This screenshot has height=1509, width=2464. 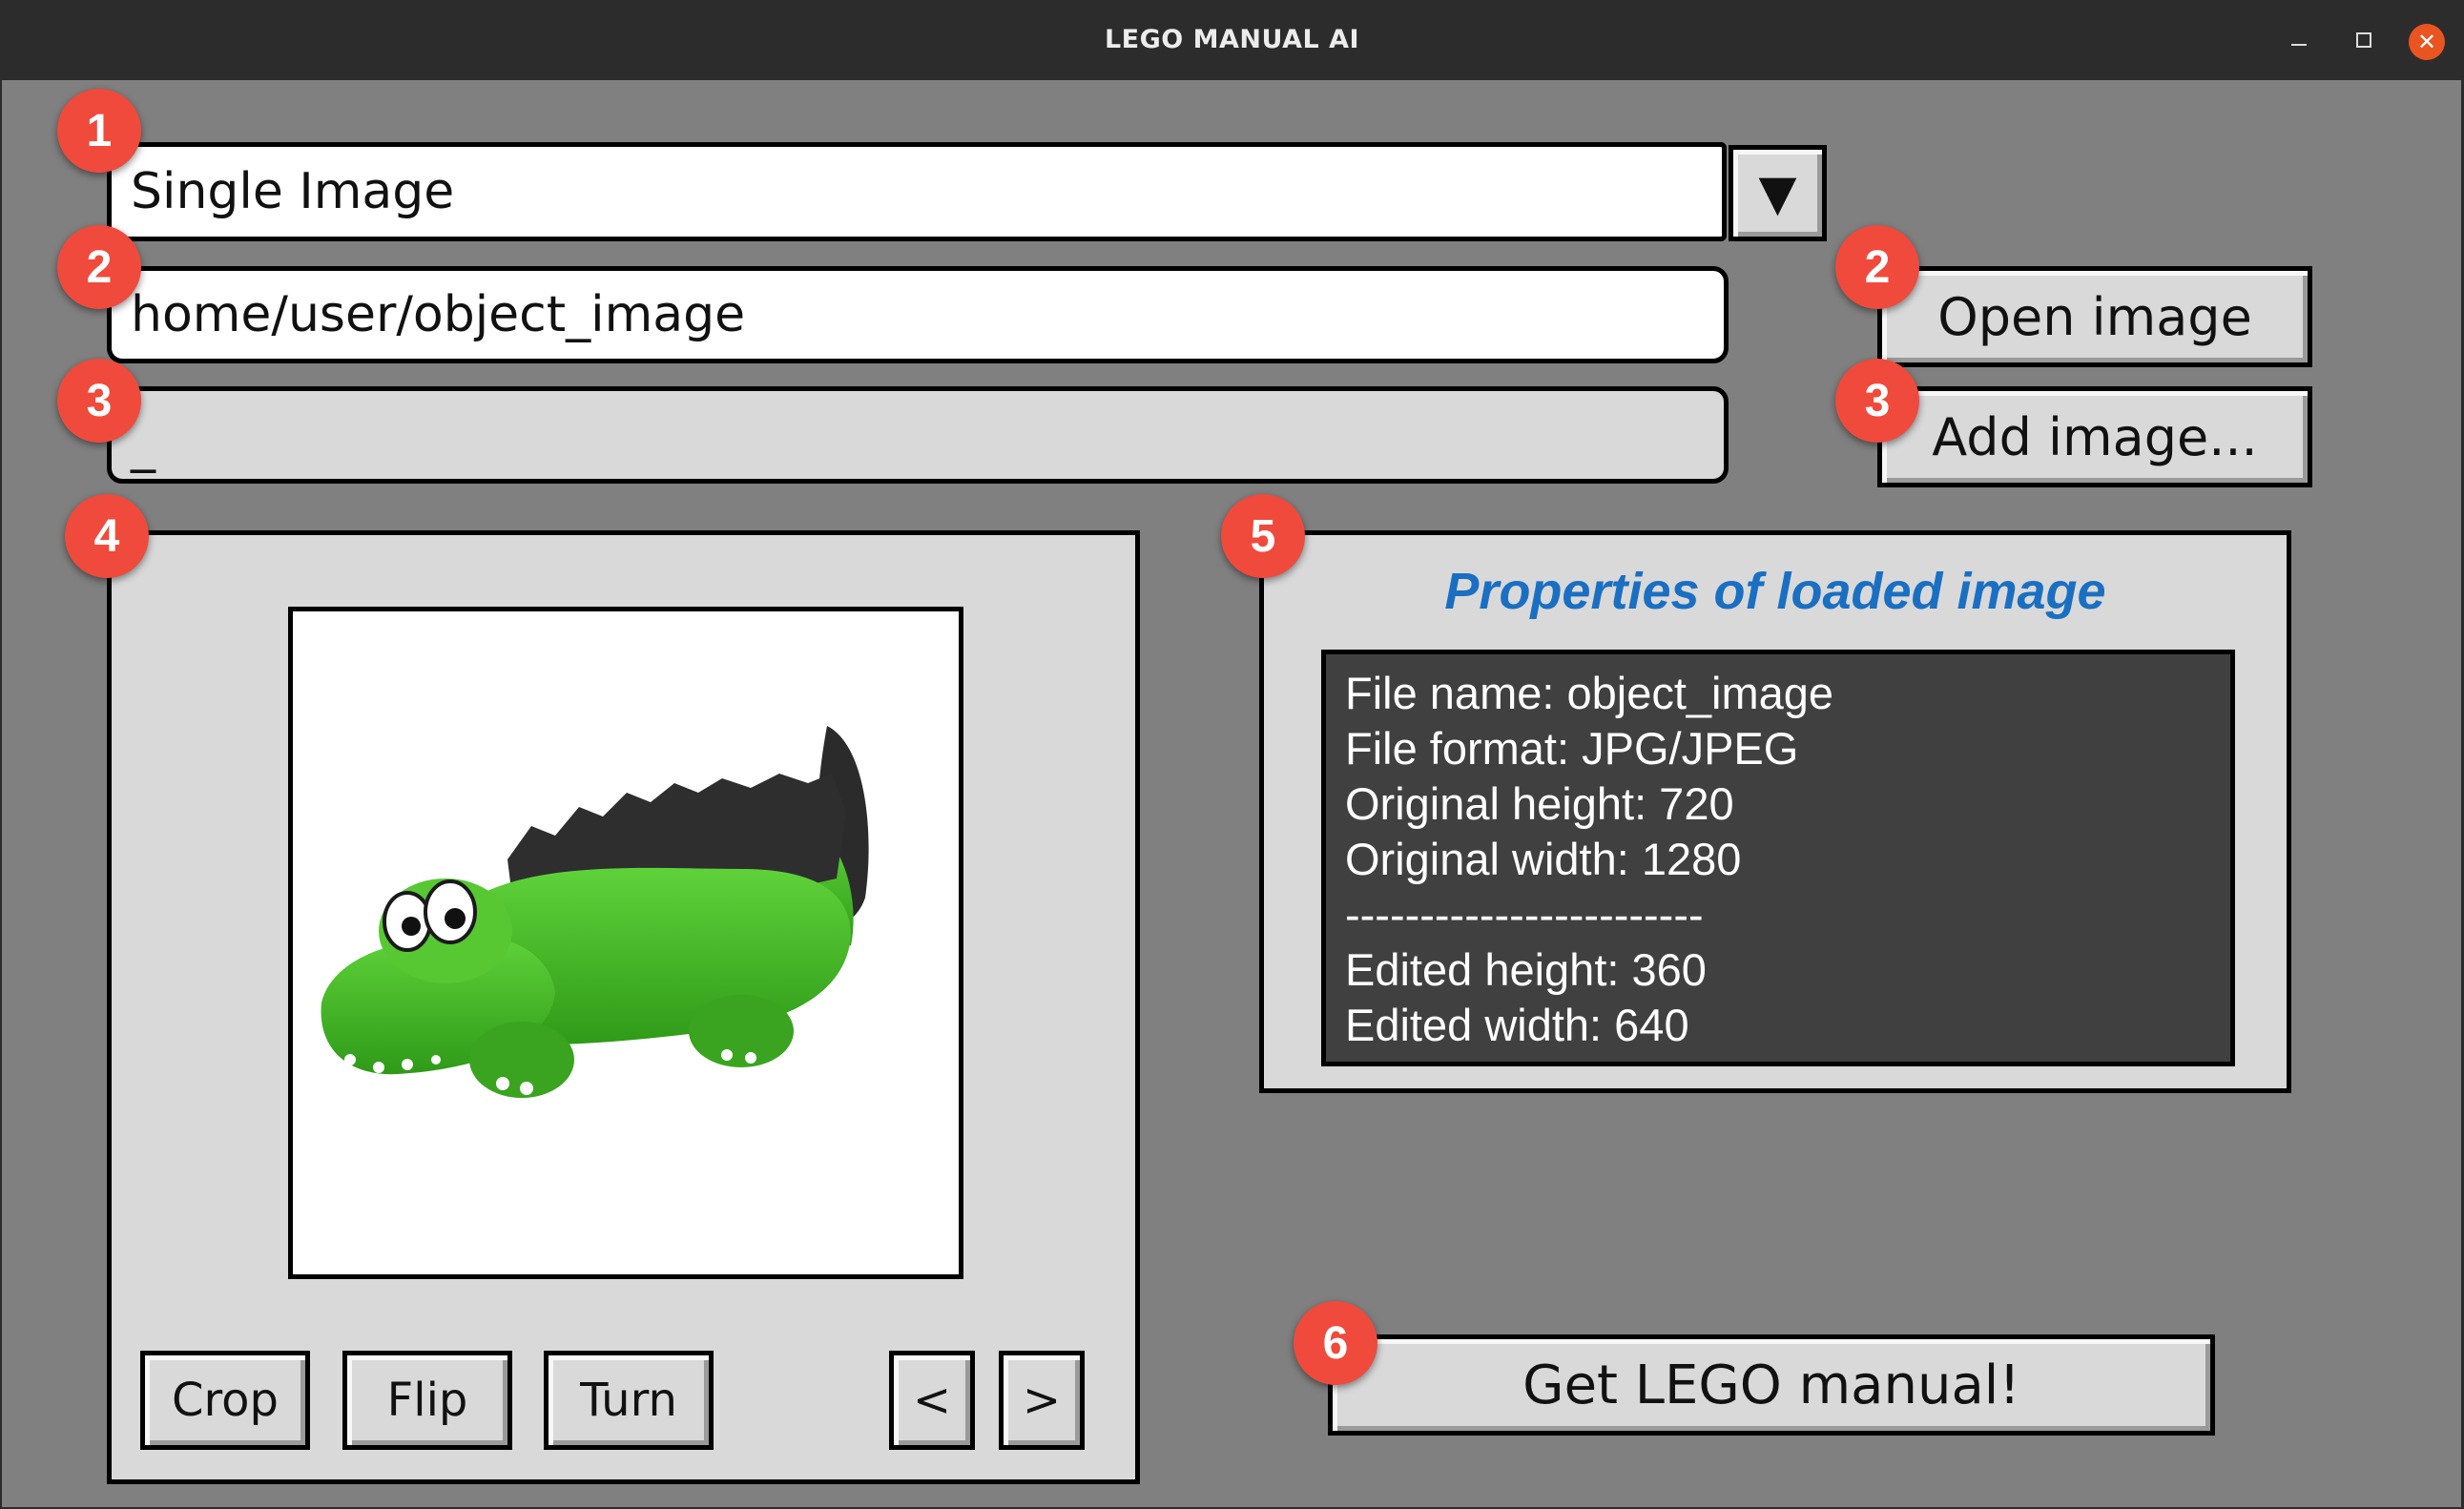 I want to click on badge-4: 4, so click(x=107, y=536).